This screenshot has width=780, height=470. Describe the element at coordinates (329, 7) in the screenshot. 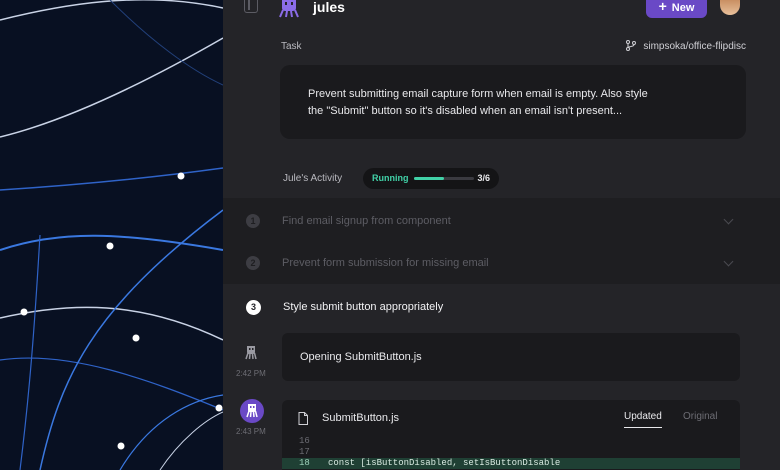

I see `app-name: jules` at that location.